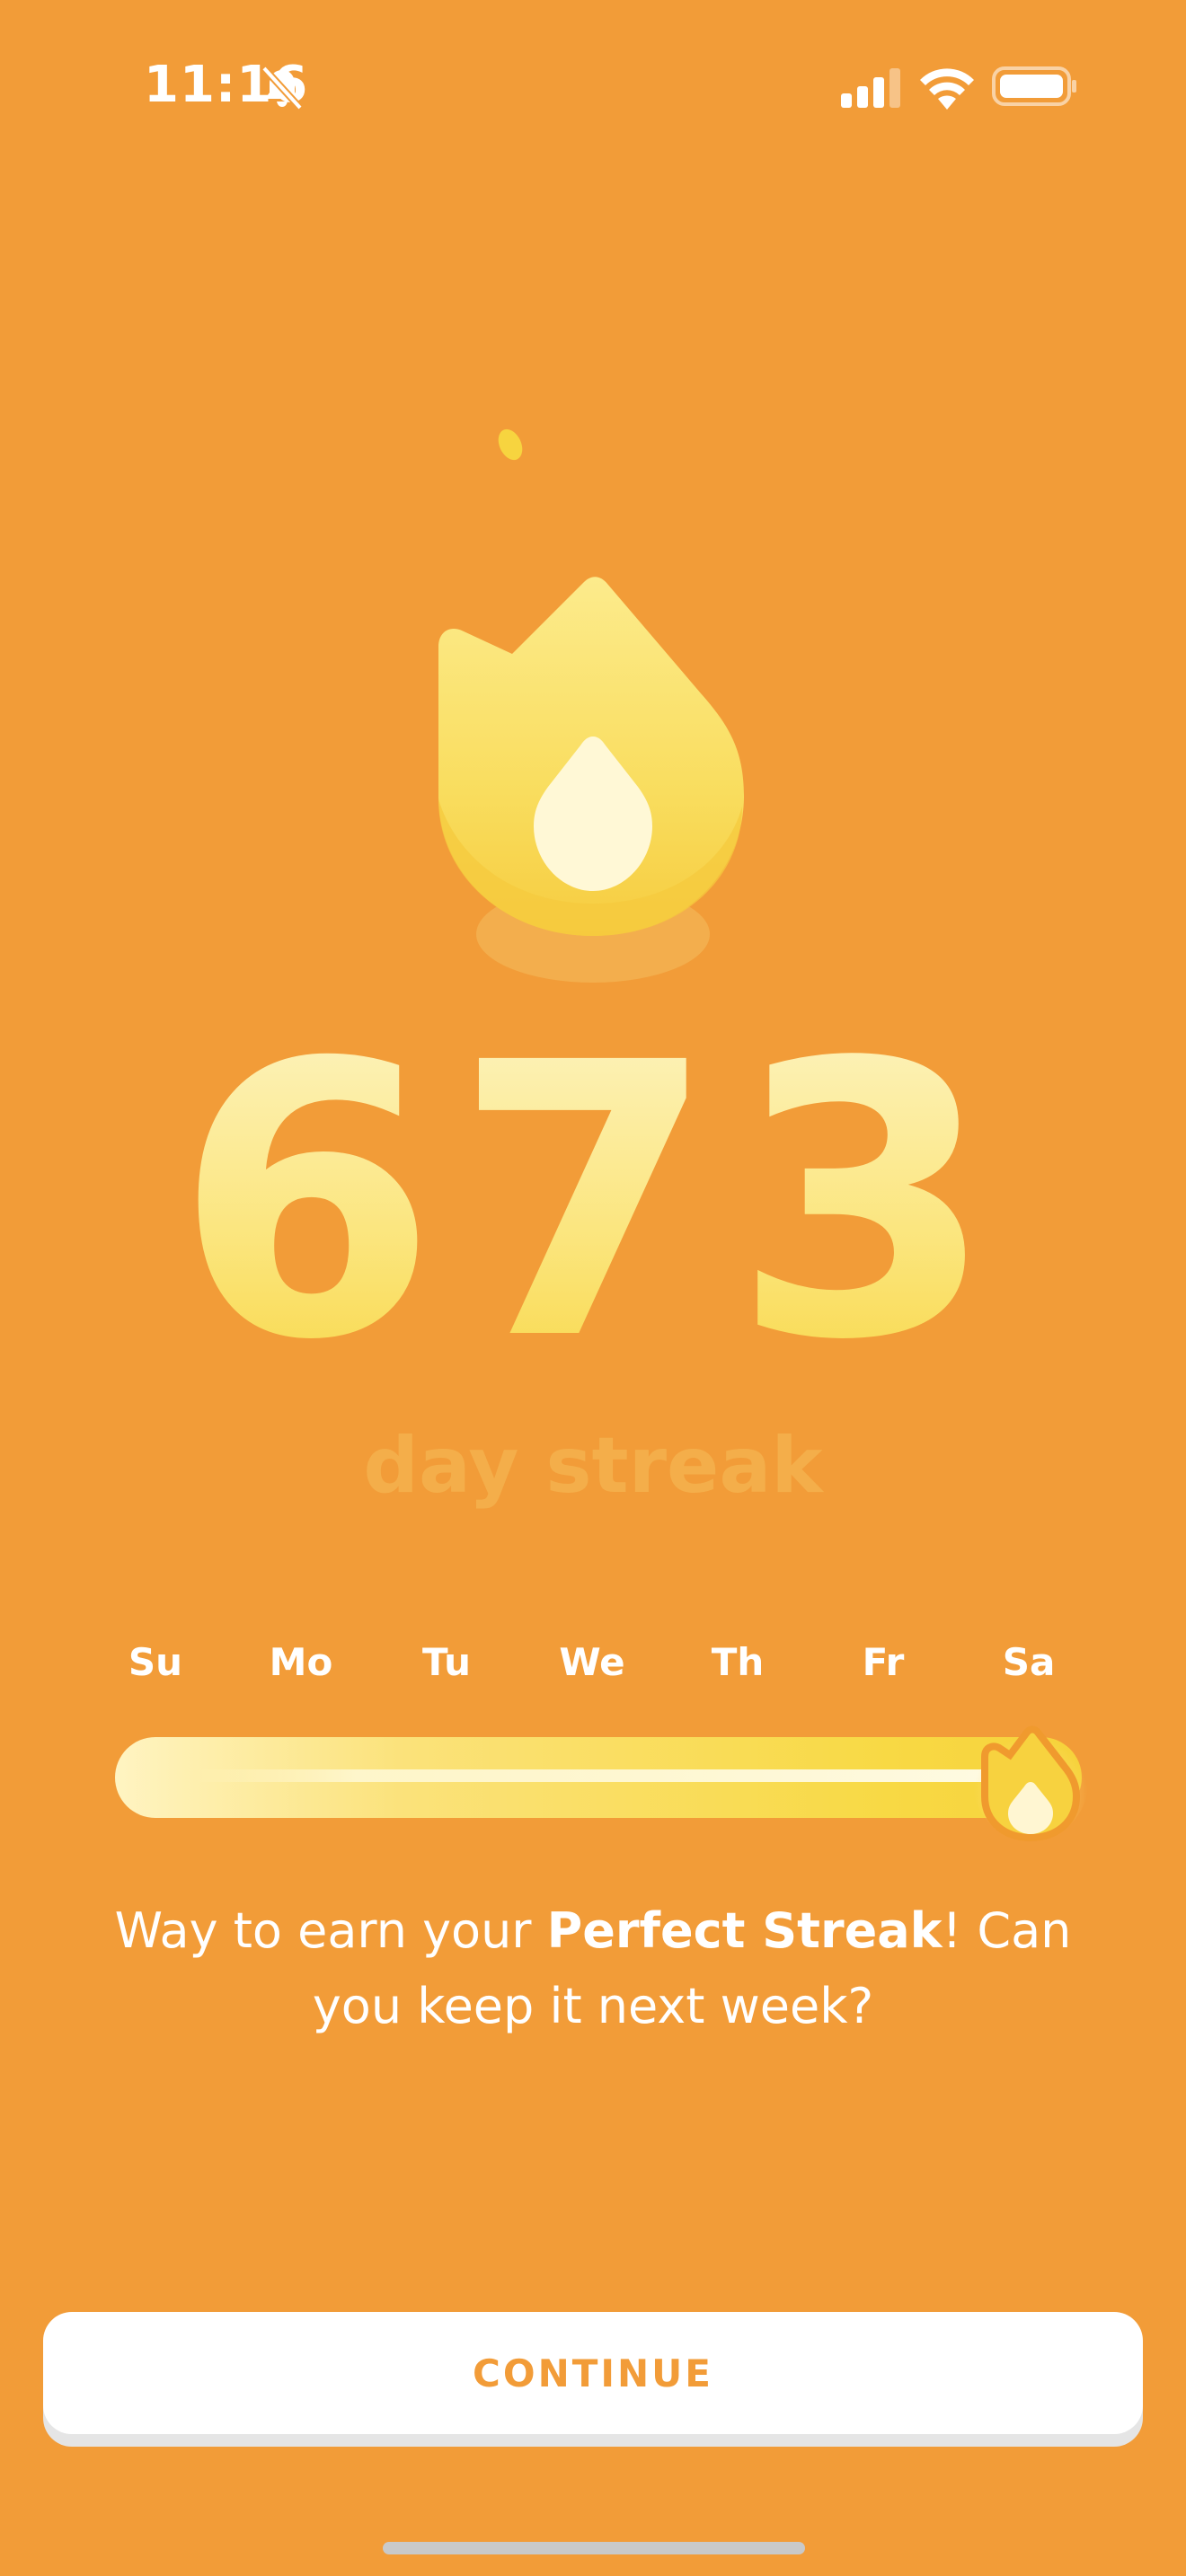 The width and height of the screenshot is (1186, 2576). I want to click on home-indicator, so click(594, 2548).